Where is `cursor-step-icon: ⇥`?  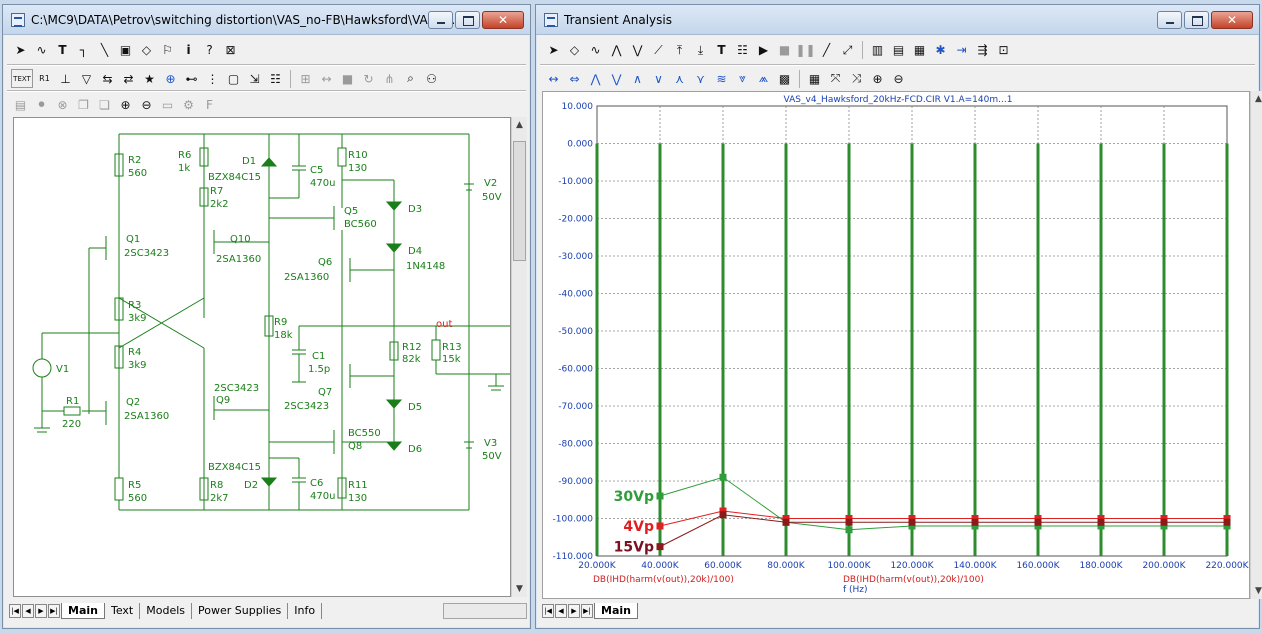
cursor-step-icon: ⇥ is located at coordinates (961, 50).